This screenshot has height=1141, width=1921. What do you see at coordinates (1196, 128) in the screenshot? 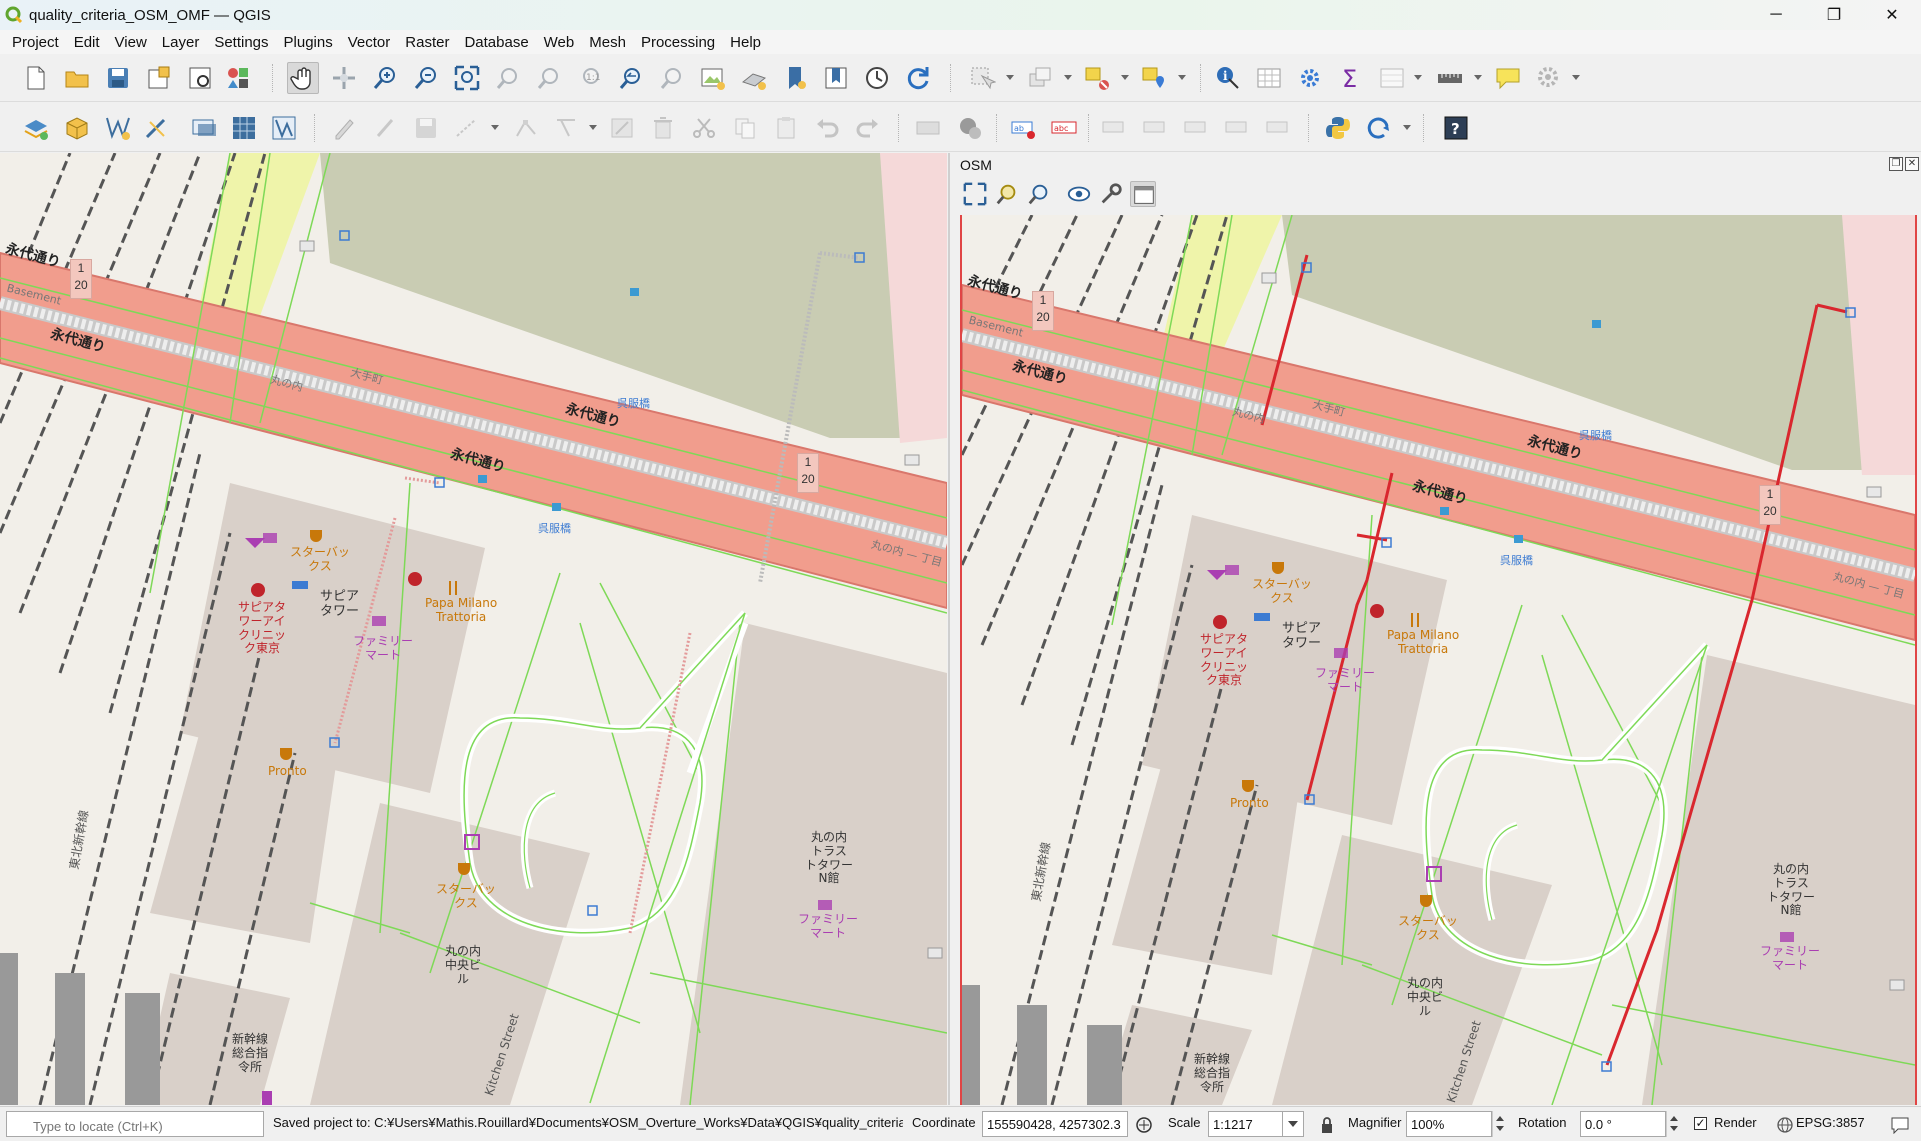
I see `move-label-icon` at bounding box center [1196, 128].